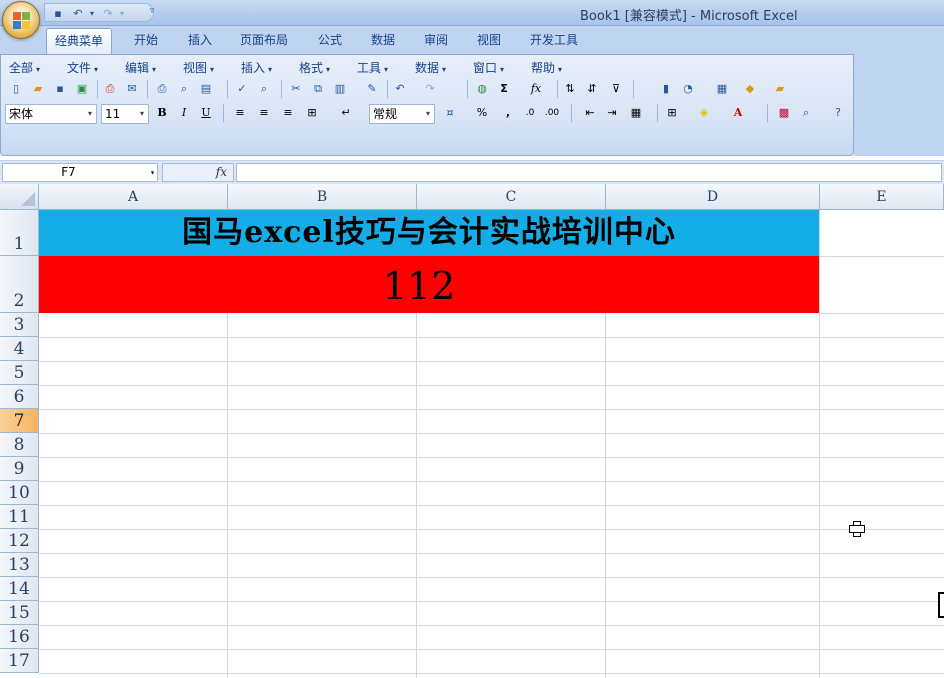 This screenshot has height=678, width=944. Describe the element at coordinates (322, 197) in the screenshot. I see `column-header-b: B` at that location.